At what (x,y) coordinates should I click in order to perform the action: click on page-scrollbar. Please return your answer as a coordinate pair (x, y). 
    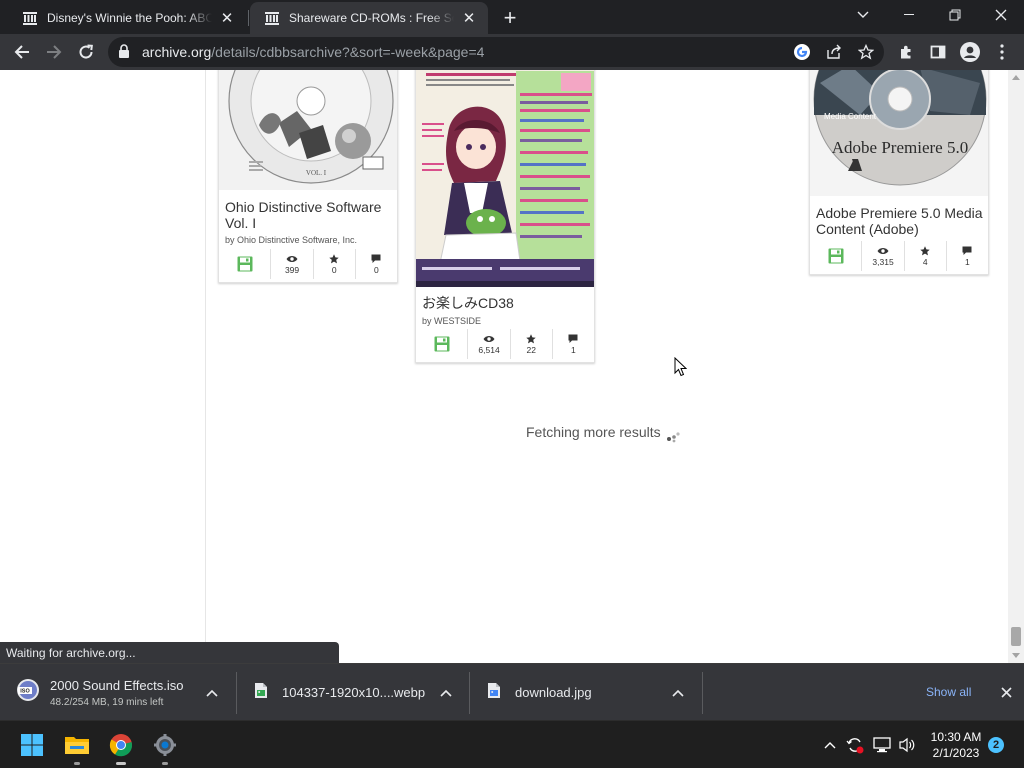
    Looking at the image, I should click on (1016, 366).